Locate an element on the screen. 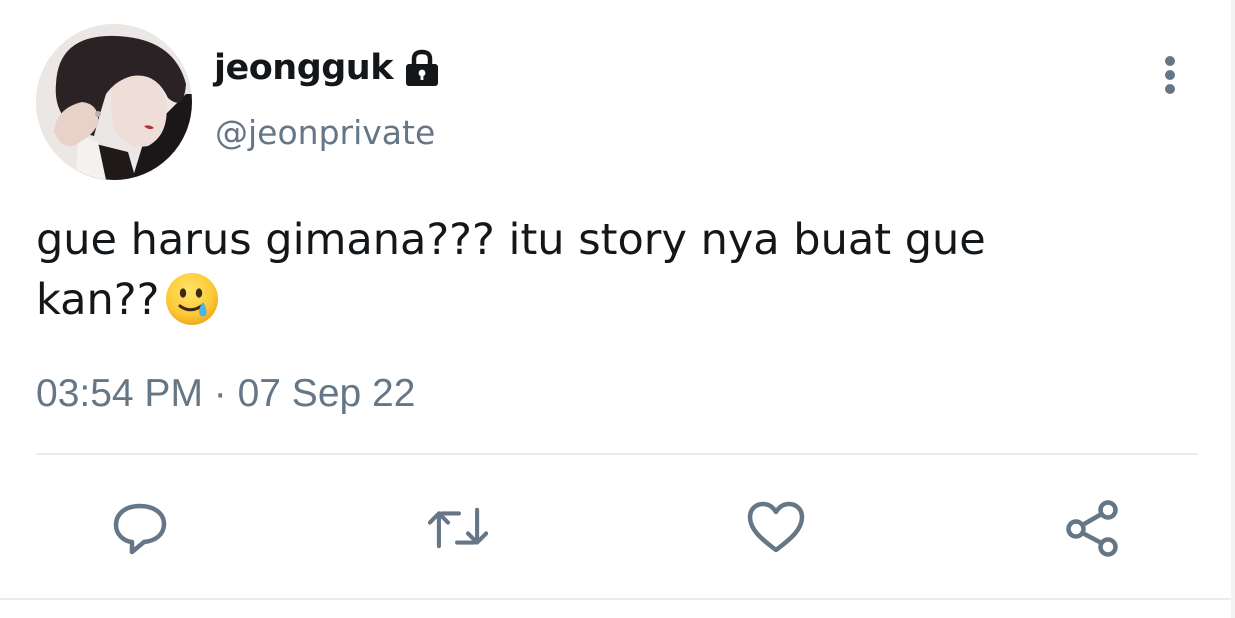 The height and width of the screenshot is (618, 1235). lock-icon is located at coordinates (422, 68).